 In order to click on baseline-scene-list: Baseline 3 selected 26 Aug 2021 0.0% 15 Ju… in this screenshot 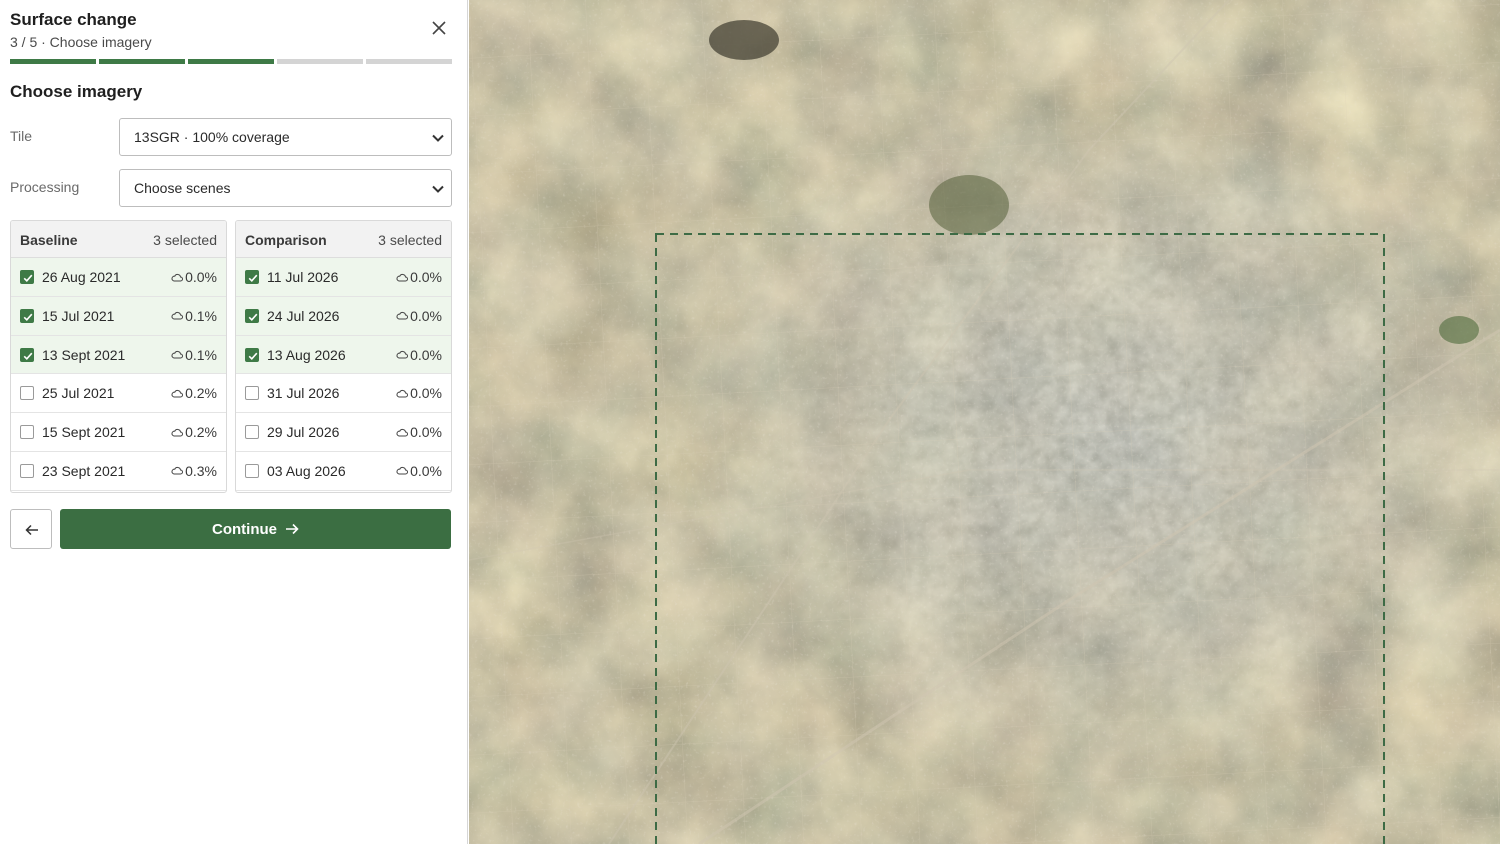, I will do `click(118, 356)`.